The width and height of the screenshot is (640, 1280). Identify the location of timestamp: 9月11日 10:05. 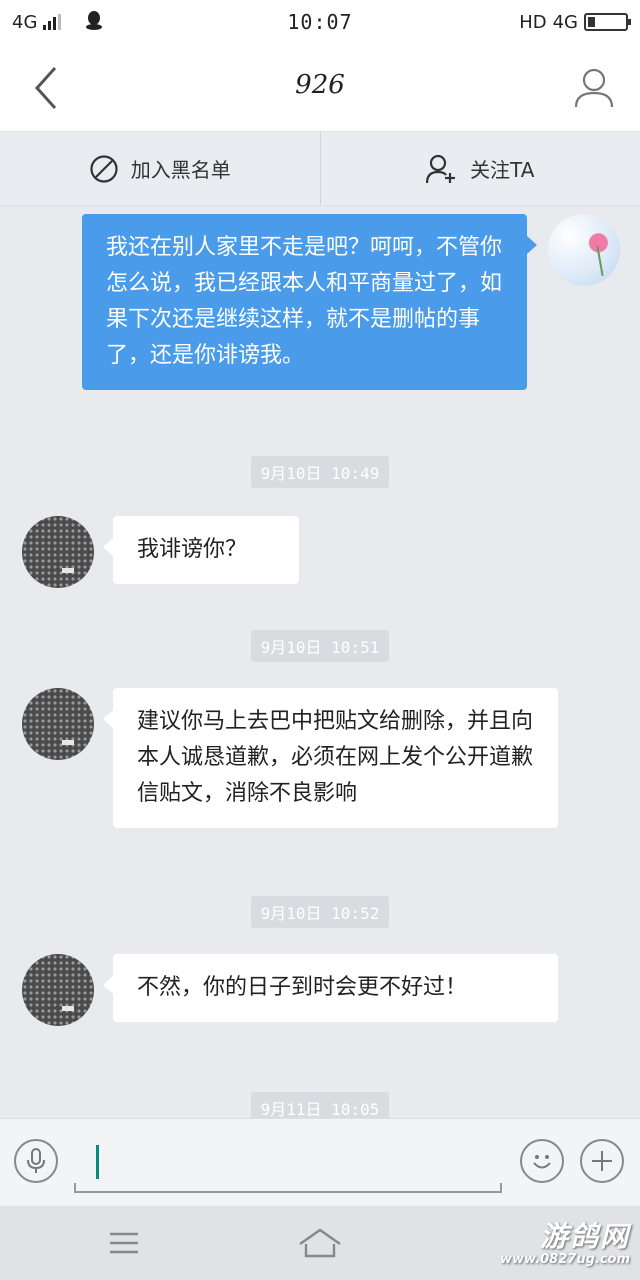
(320, 1105).